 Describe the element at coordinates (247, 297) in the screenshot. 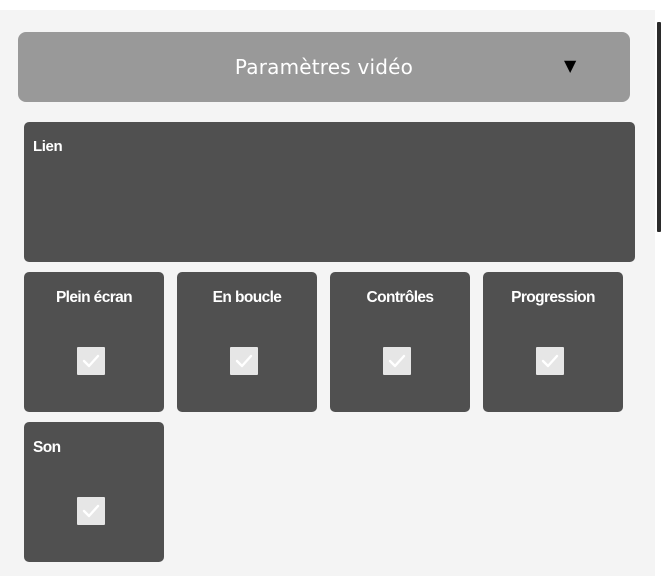

I see `option-loop-label: En boucle` at that location.